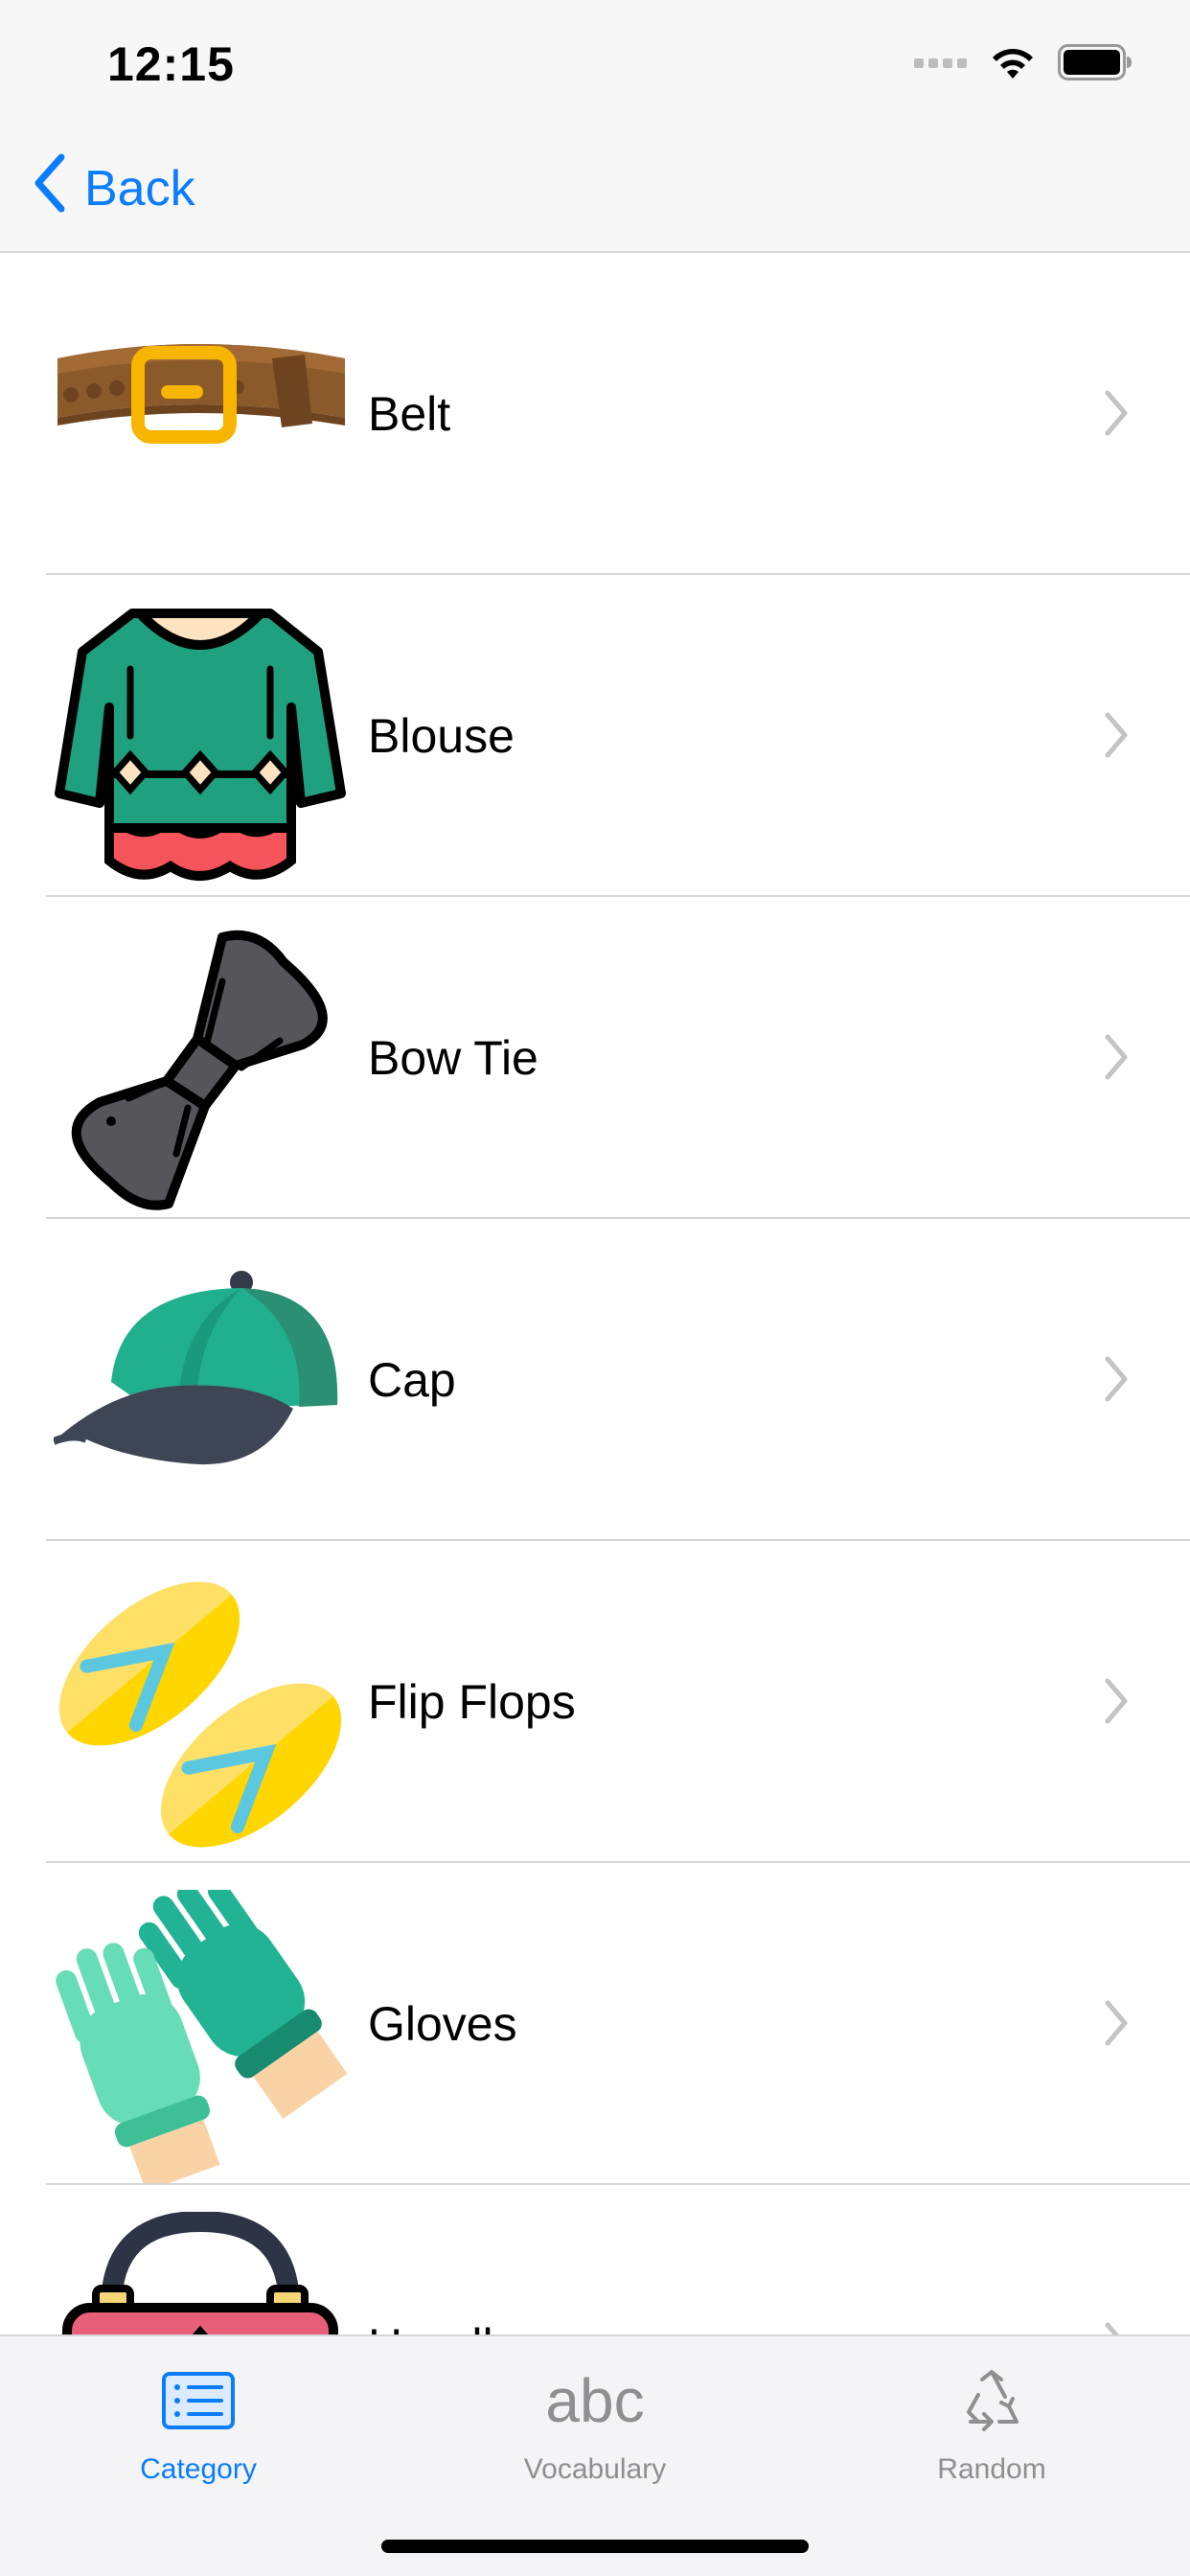 The image size is (1190, 2576). I want to click on tab-vocabulary: abc Vocabulary, so click(595, 2434).